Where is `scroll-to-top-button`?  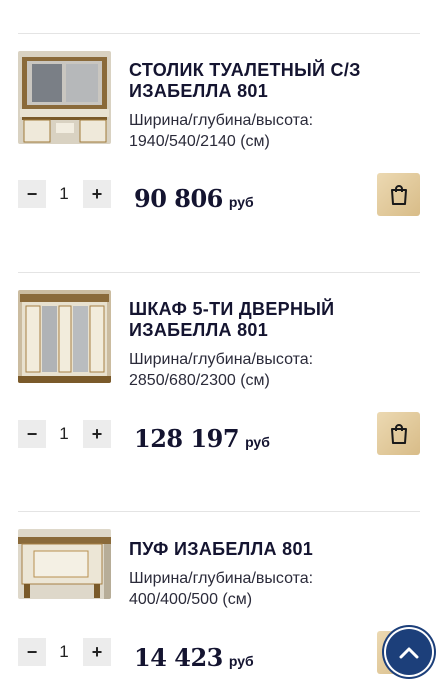 scroll-to-top-button is located at coordinates (409, 652).